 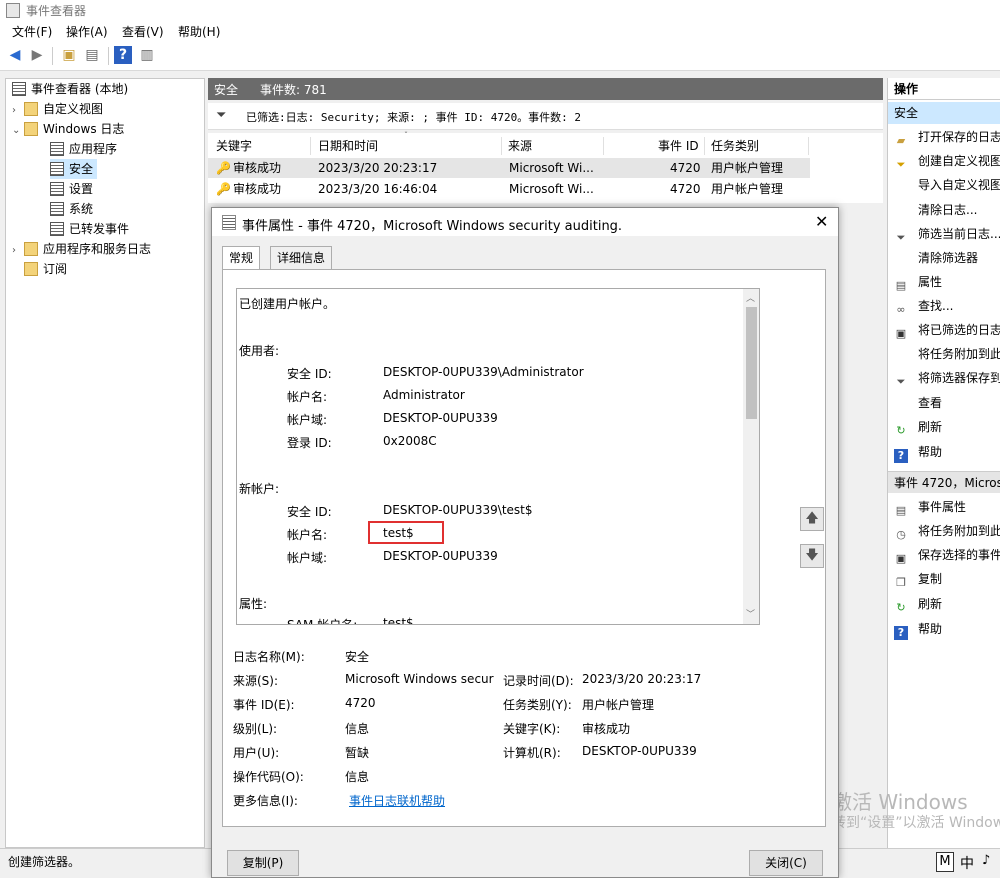 What do you see at coordinates (68, 129) in the screenshot?
I see `tree-windows-logs: ⌄ Windows 日志` at bounding box center [68, 129].